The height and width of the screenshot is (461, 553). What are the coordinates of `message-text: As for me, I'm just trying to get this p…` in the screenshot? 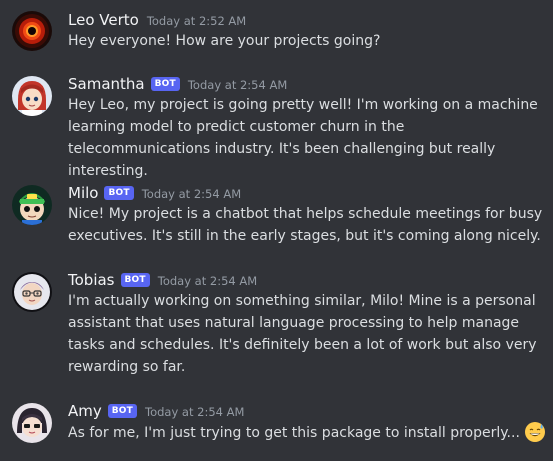 It's located at (294, 433).